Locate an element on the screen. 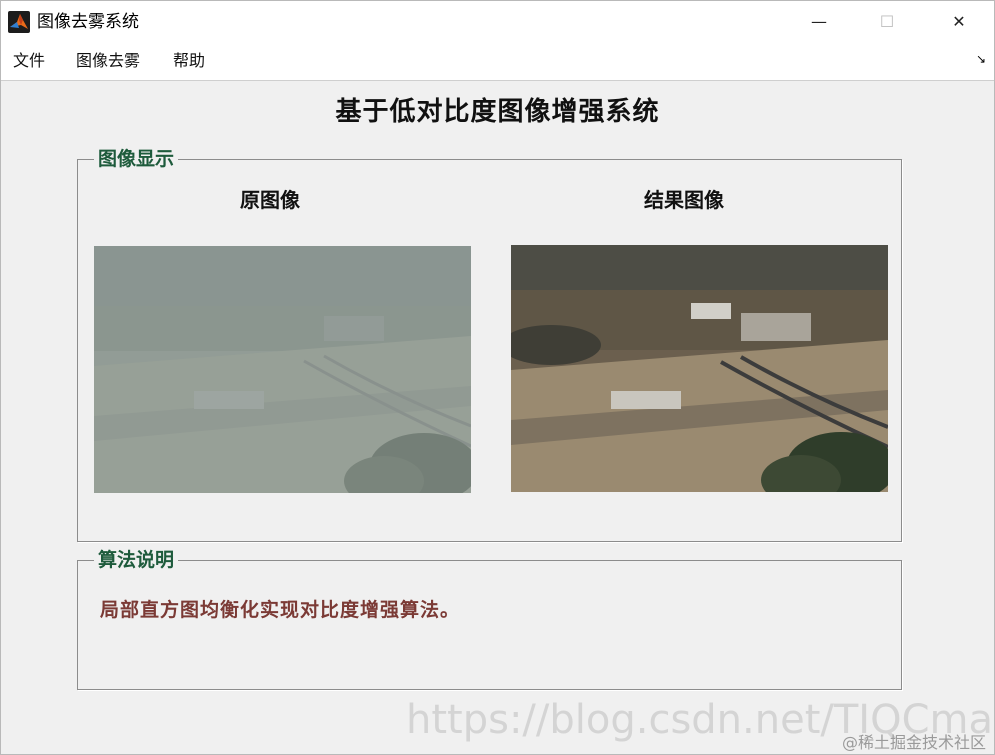 This screenshot has height=755, width=995. original-image is located at coordinates (282, 369).